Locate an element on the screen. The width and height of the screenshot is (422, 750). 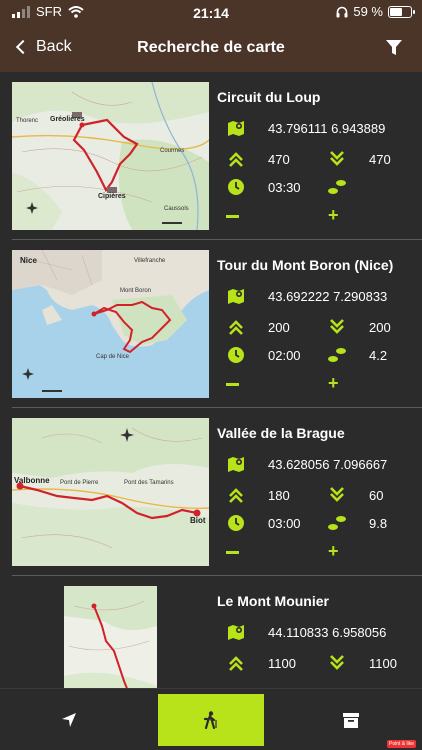
tab-bar: Point & like Point & like is located at coordinates (211, 719).